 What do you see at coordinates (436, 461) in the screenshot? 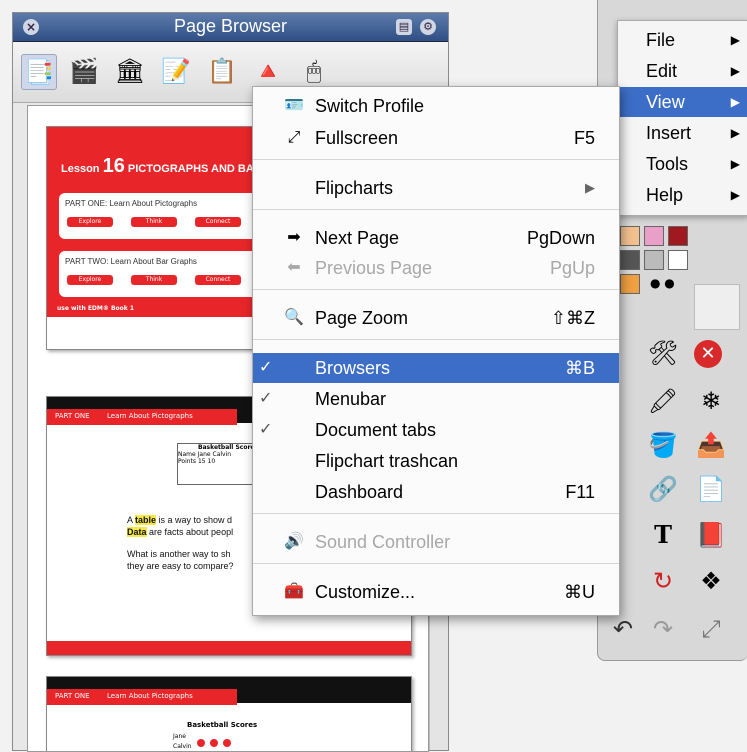
I see `menu-item-flipchart-trashcan: Flipchart trashcan` at bounding box center [436, 461].